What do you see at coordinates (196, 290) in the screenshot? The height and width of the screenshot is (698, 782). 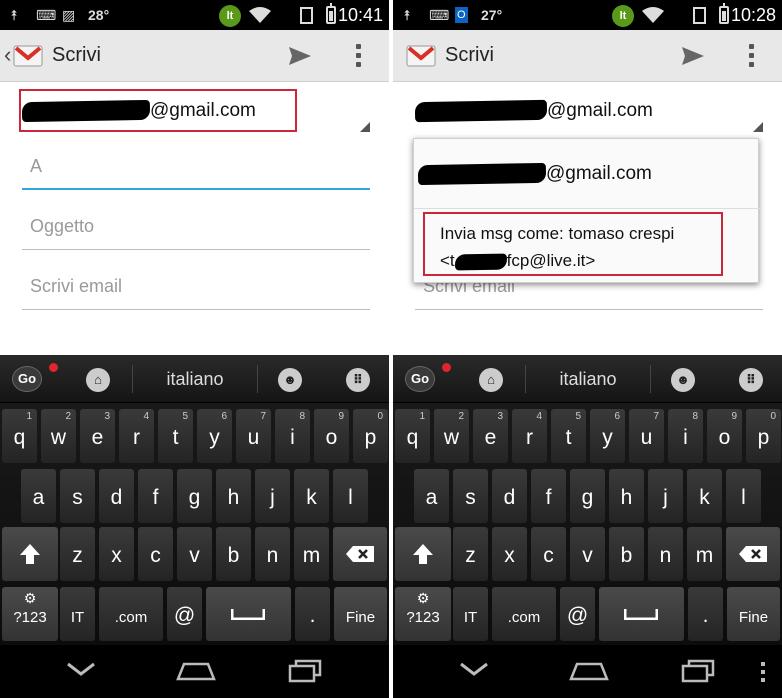 I see `body-field: Scrivi email` at bounding box center [196, 290].